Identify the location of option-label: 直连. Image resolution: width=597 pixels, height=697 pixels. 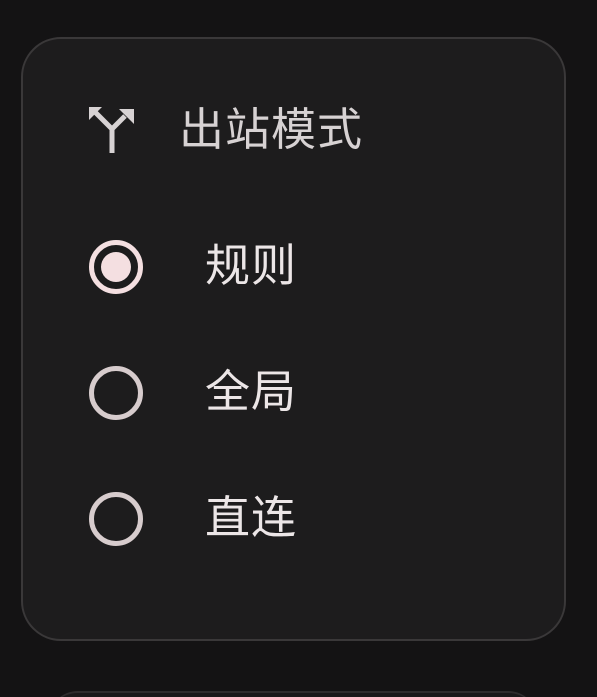
(251, 517).